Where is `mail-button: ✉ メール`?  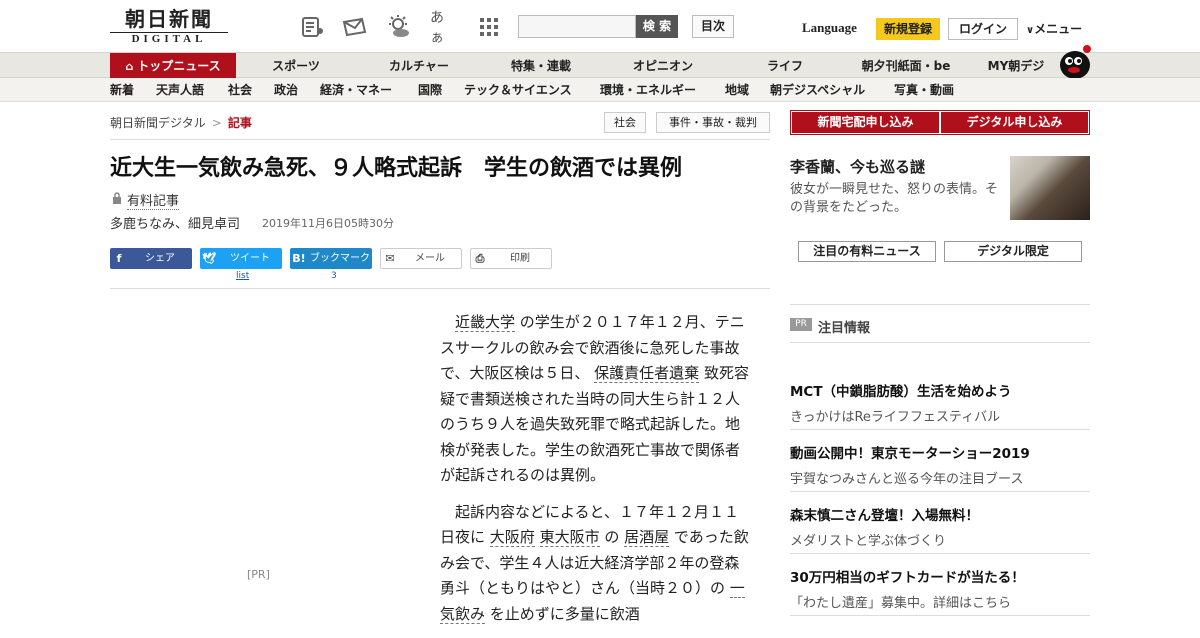 mail-button: ✉ メール is located at coordinates (421, 258).